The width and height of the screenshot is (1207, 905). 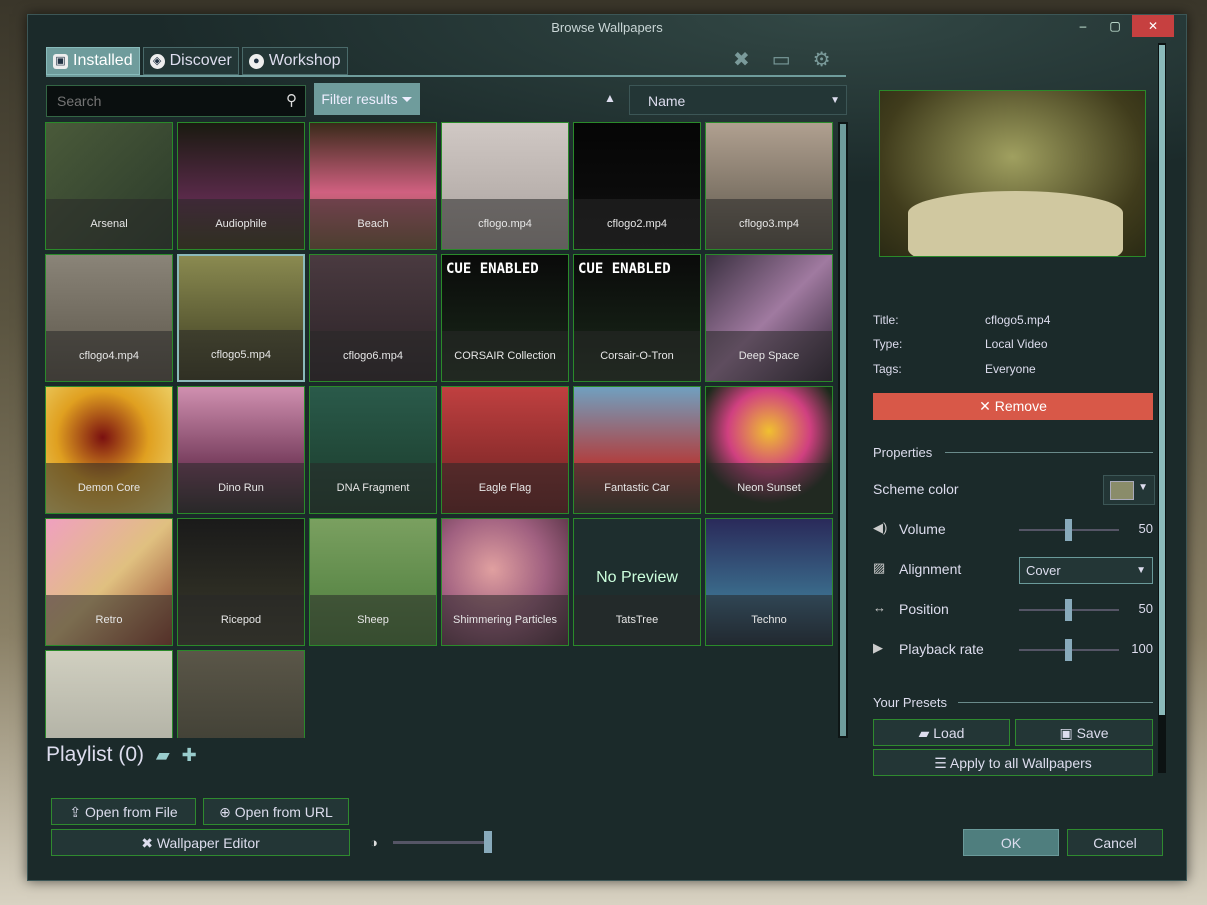 I want to click on scheme-color-label: Scheme color, so click(x=916, y=489).